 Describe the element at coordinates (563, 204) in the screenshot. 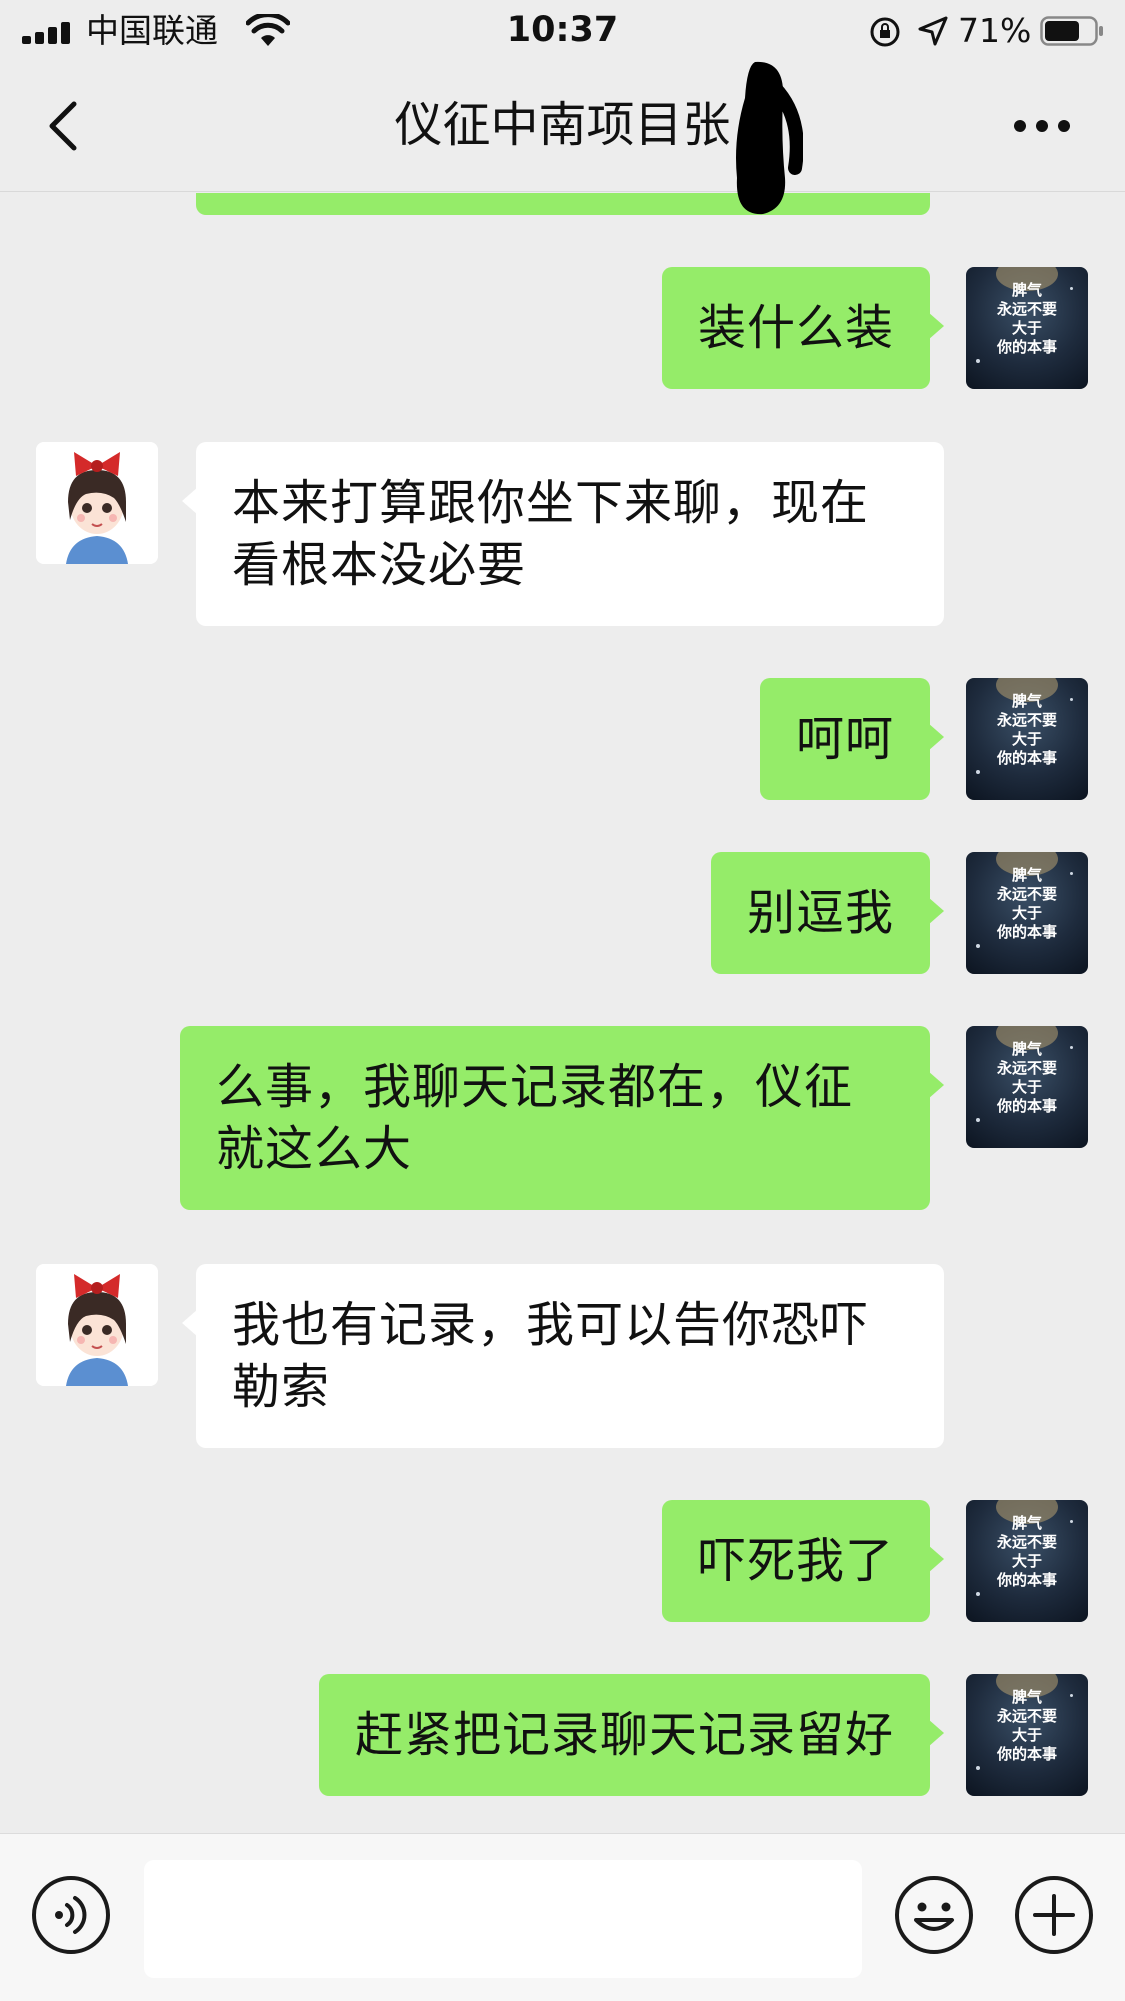

I see `partial-message-bubble` at that location.